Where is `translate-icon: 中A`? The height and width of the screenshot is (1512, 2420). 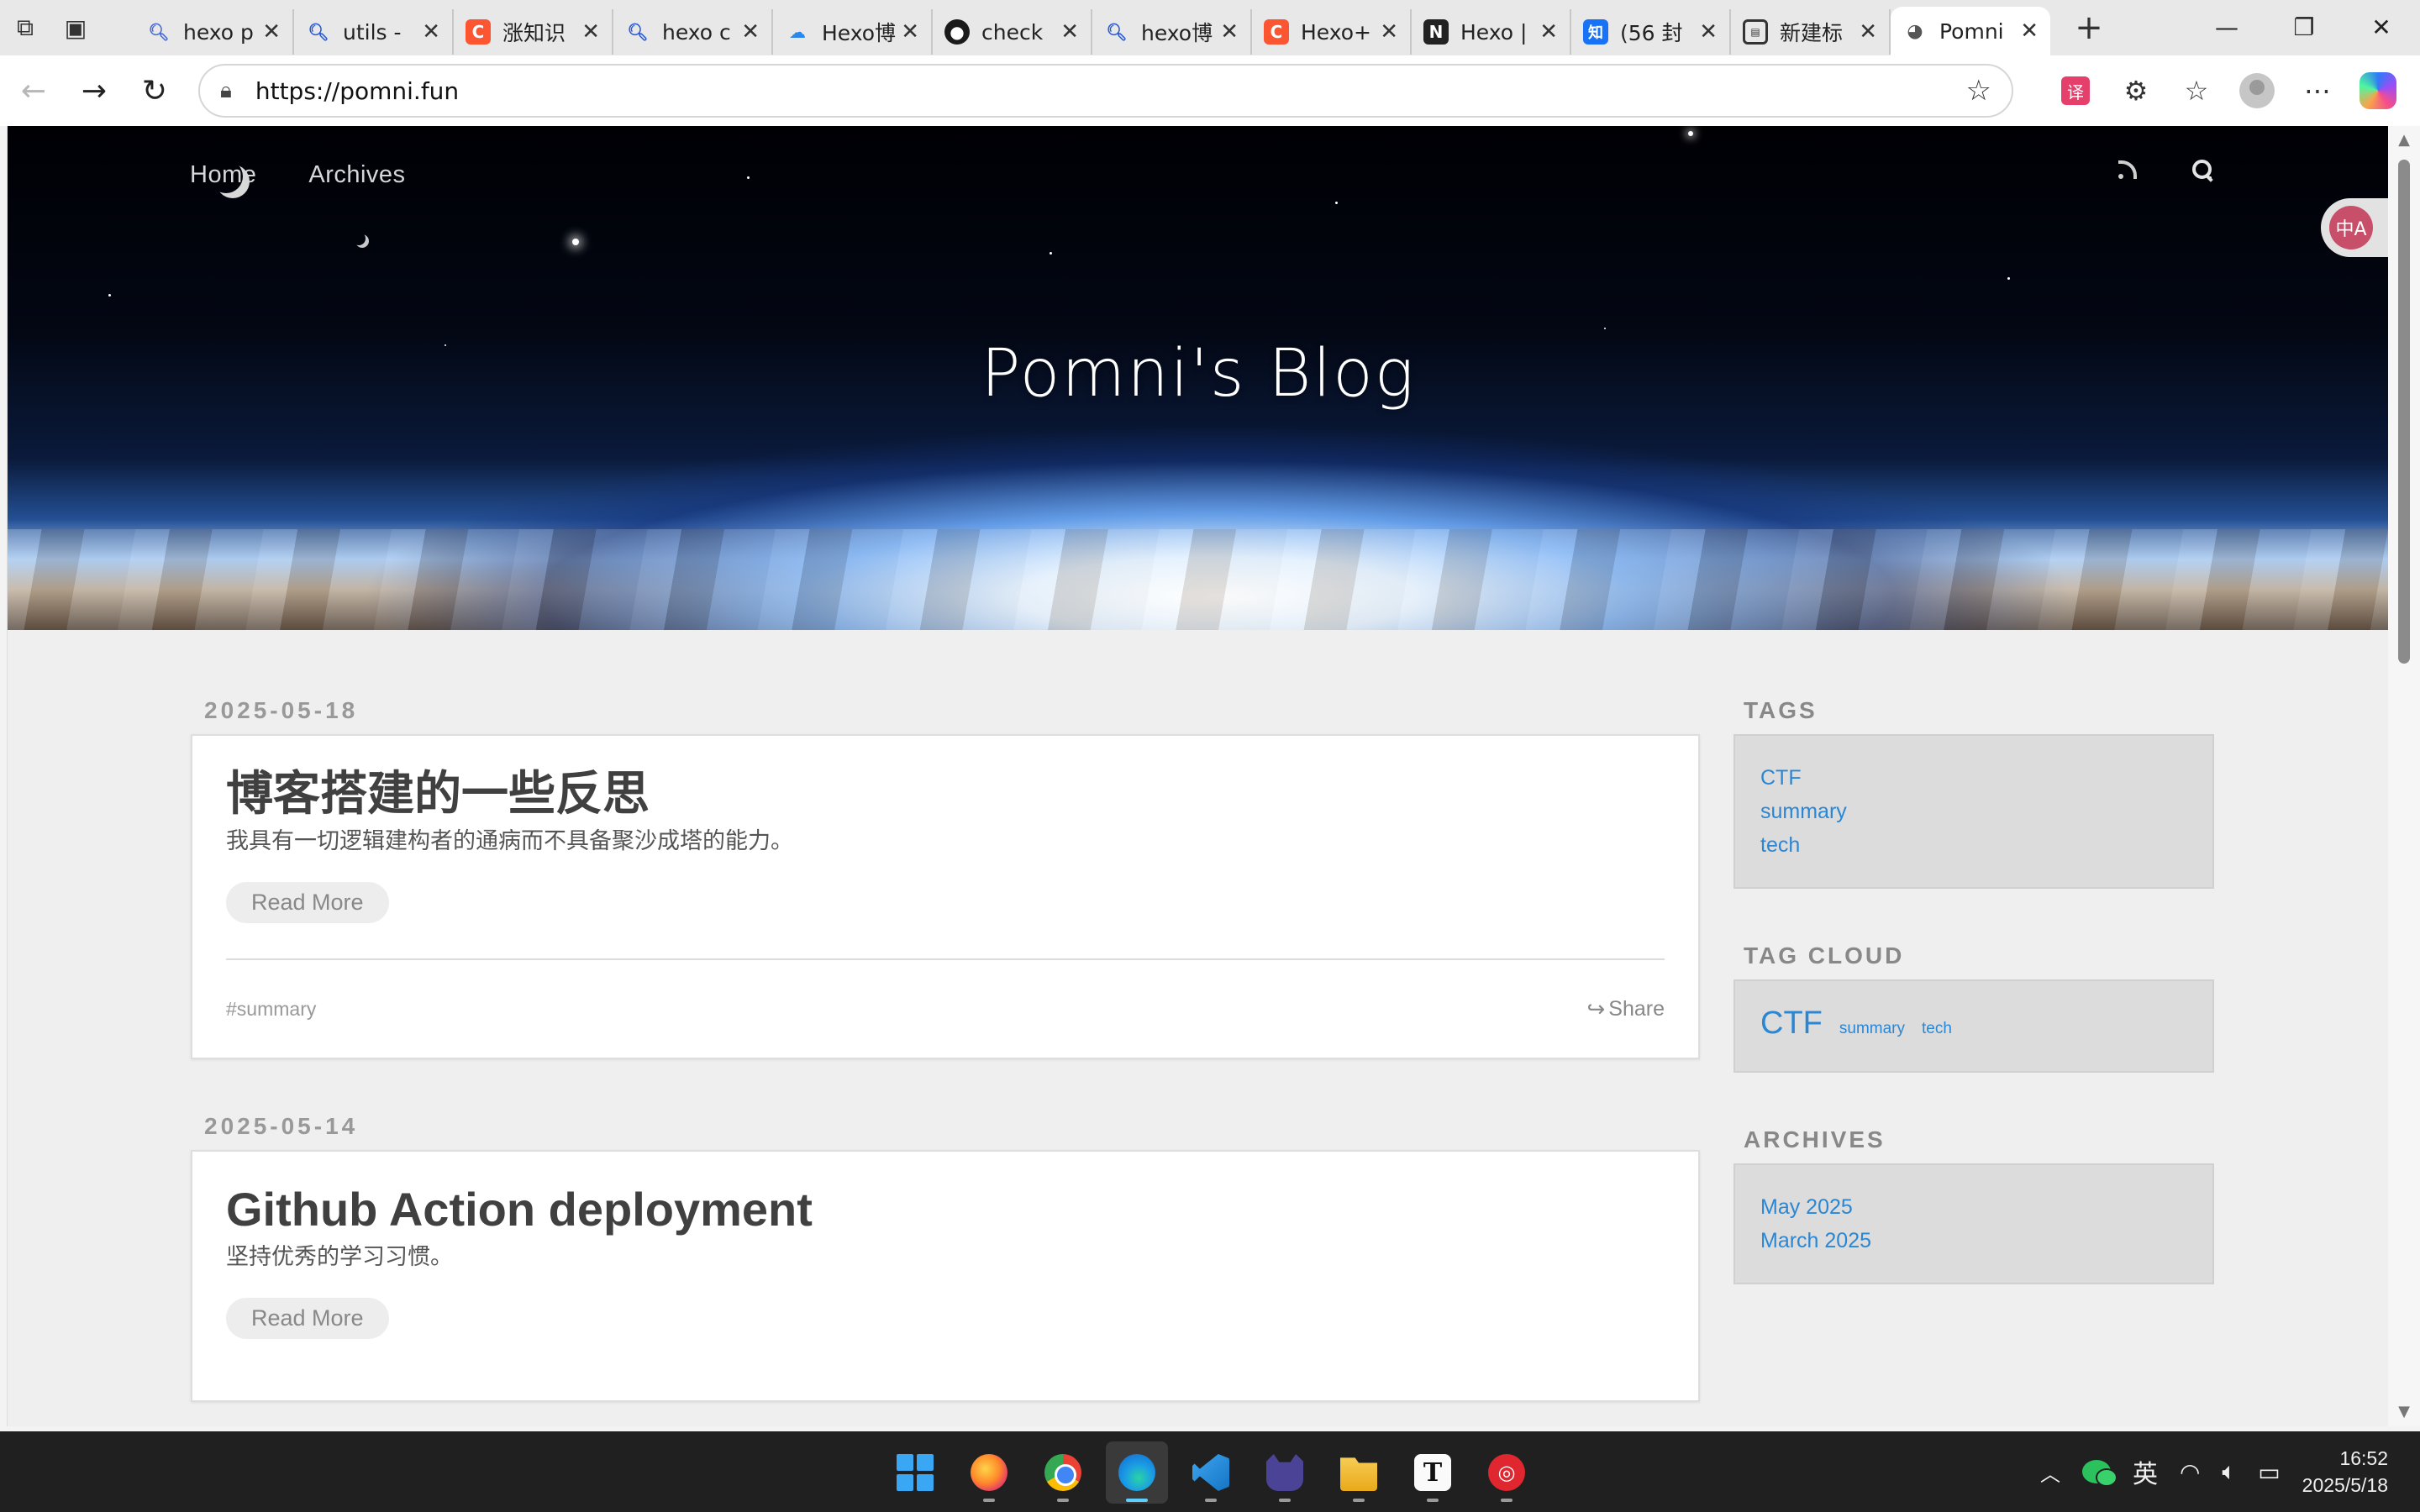
translate-icon: 中A is located at coordinates (2351, 227).